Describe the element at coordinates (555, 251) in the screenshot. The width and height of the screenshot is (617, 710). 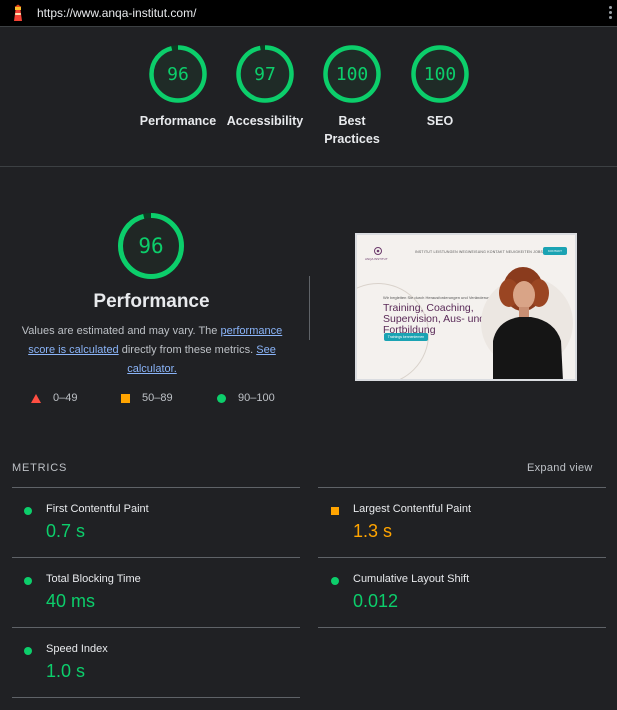
I see `screenshot-contact-button: KONTAKT` at that location.